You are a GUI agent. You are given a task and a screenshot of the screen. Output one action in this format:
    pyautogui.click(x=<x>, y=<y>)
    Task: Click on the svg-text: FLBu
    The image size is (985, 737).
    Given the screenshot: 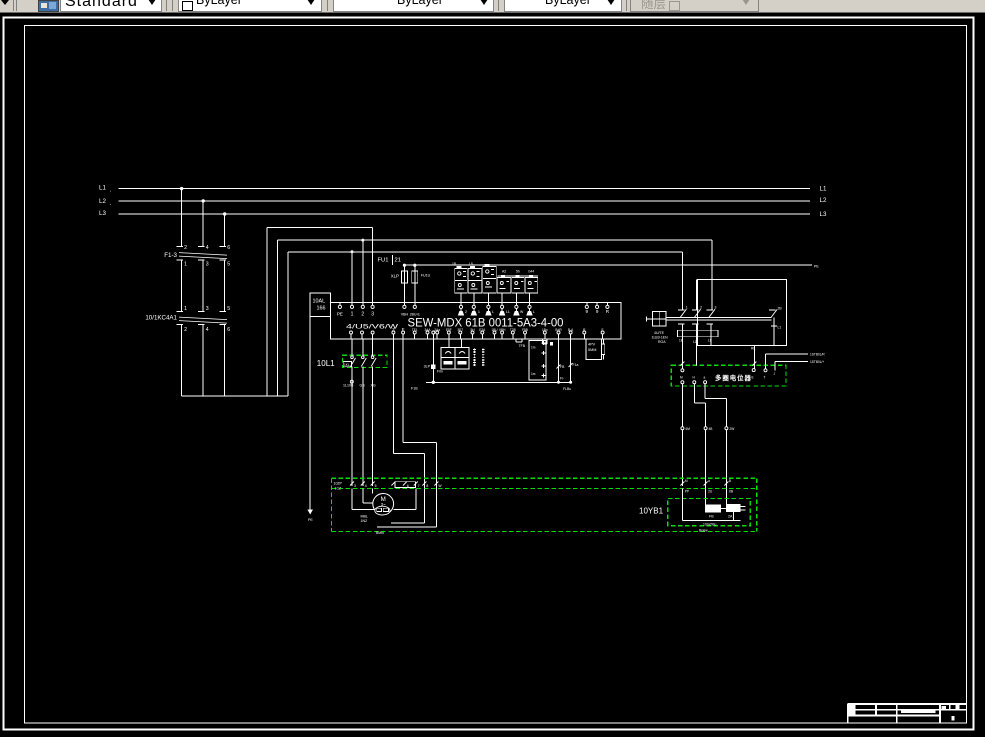 What is the action you would take?
    pyautogui.click(x=567, y=389)
    